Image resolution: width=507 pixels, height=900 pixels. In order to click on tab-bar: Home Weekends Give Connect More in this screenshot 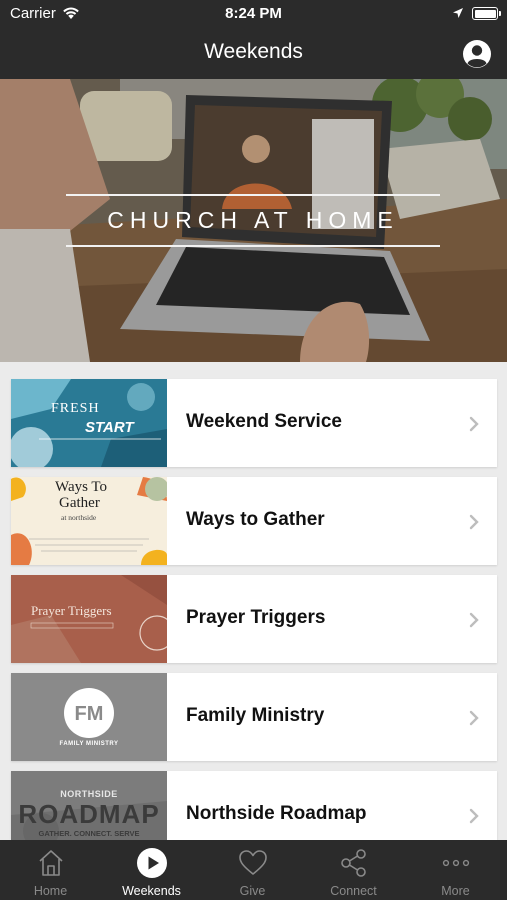, I will do `click(253, 870)`.